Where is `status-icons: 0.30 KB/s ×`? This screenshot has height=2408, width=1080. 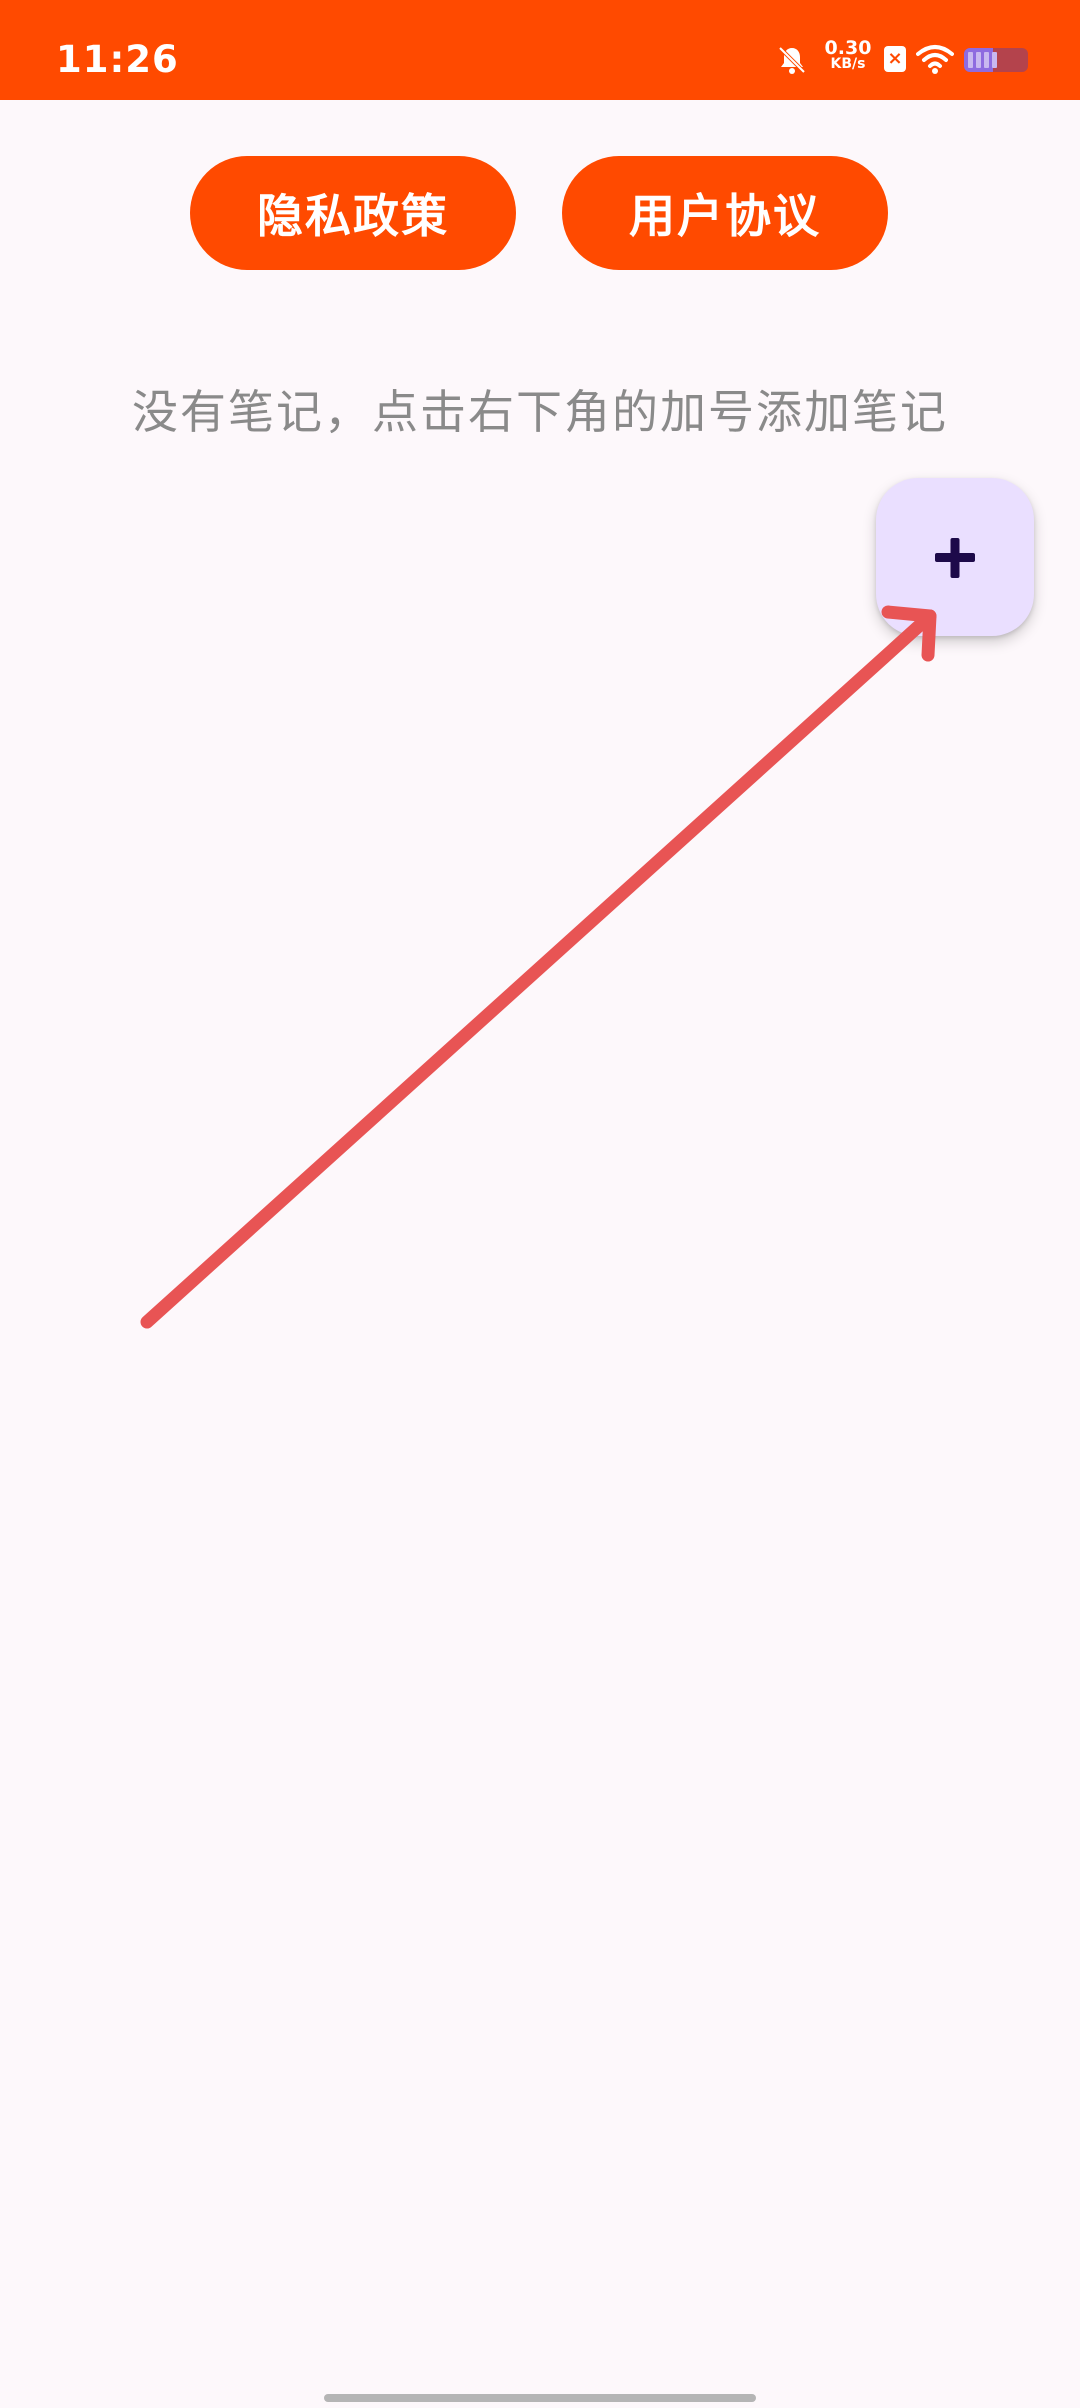
status-icons: 0.30 KB/s × is located at coordinates (902, 58).